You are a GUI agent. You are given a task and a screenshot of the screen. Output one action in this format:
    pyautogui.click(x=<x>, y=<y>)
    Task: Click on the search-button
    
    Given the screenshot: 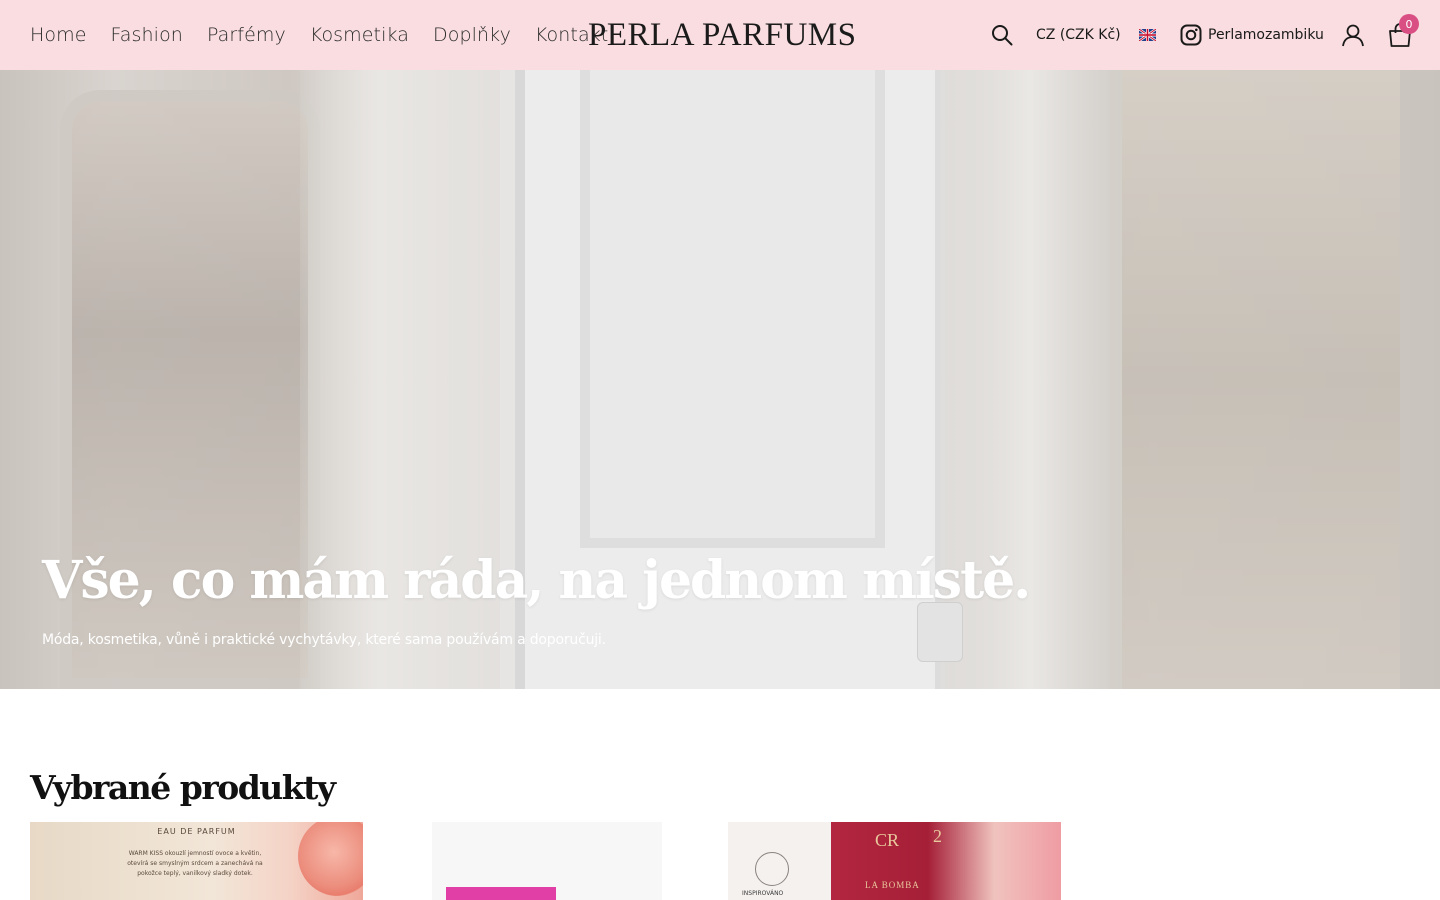 What is the action you would take?
    pyautogui.click(x=1002, y=35)
    